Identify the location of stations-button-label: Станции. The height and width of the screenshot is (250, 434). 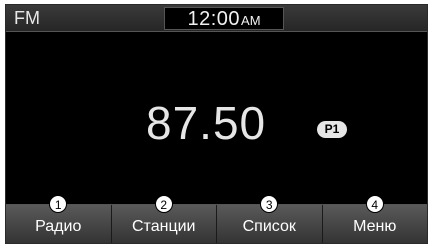
(164, 226).